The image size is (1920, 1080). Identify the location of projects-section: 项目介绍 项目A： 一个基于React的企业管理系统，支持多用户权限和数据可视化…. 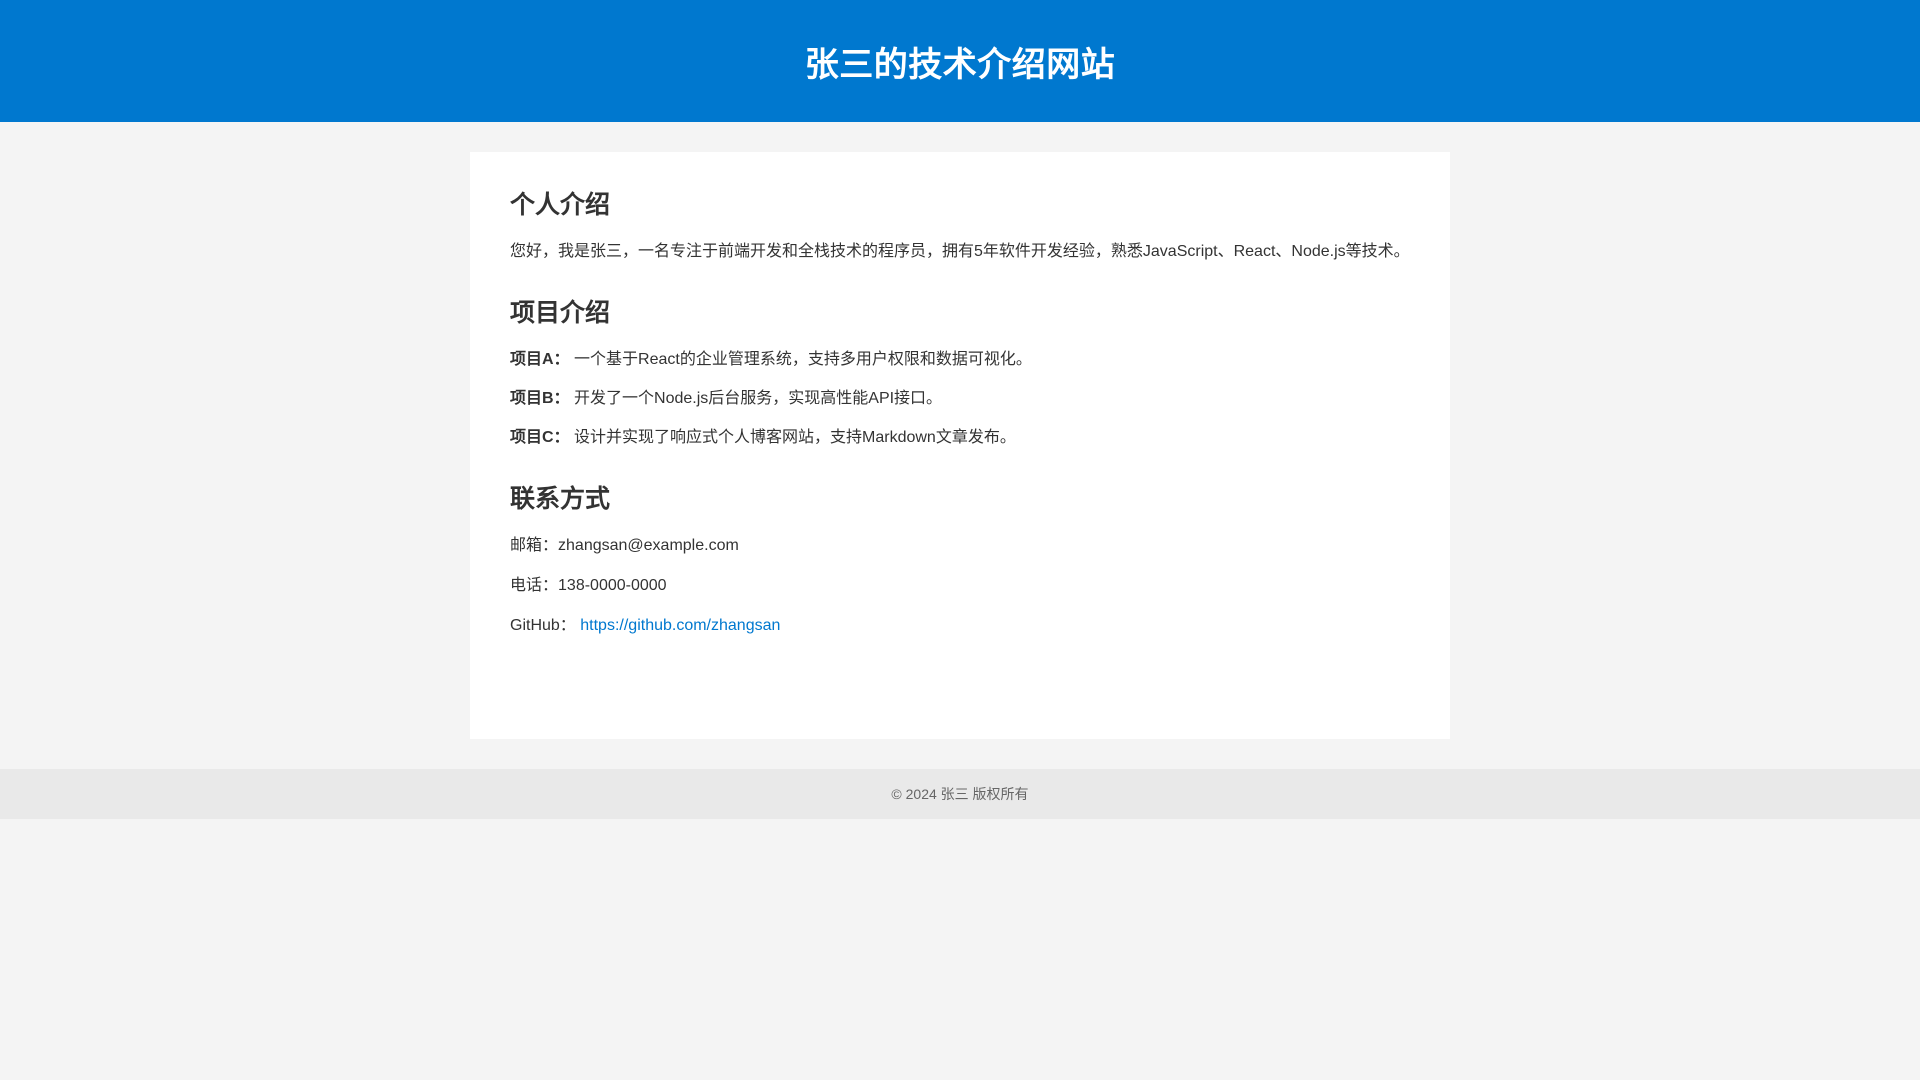
(960, 374).